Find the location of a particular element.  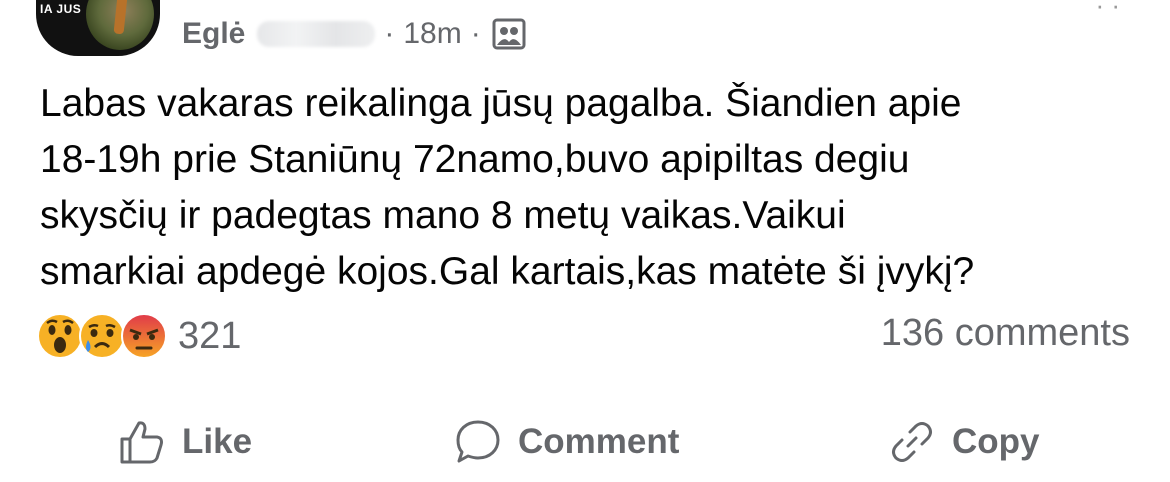

comment-bubble-icon is located at coordinates (478, 441).